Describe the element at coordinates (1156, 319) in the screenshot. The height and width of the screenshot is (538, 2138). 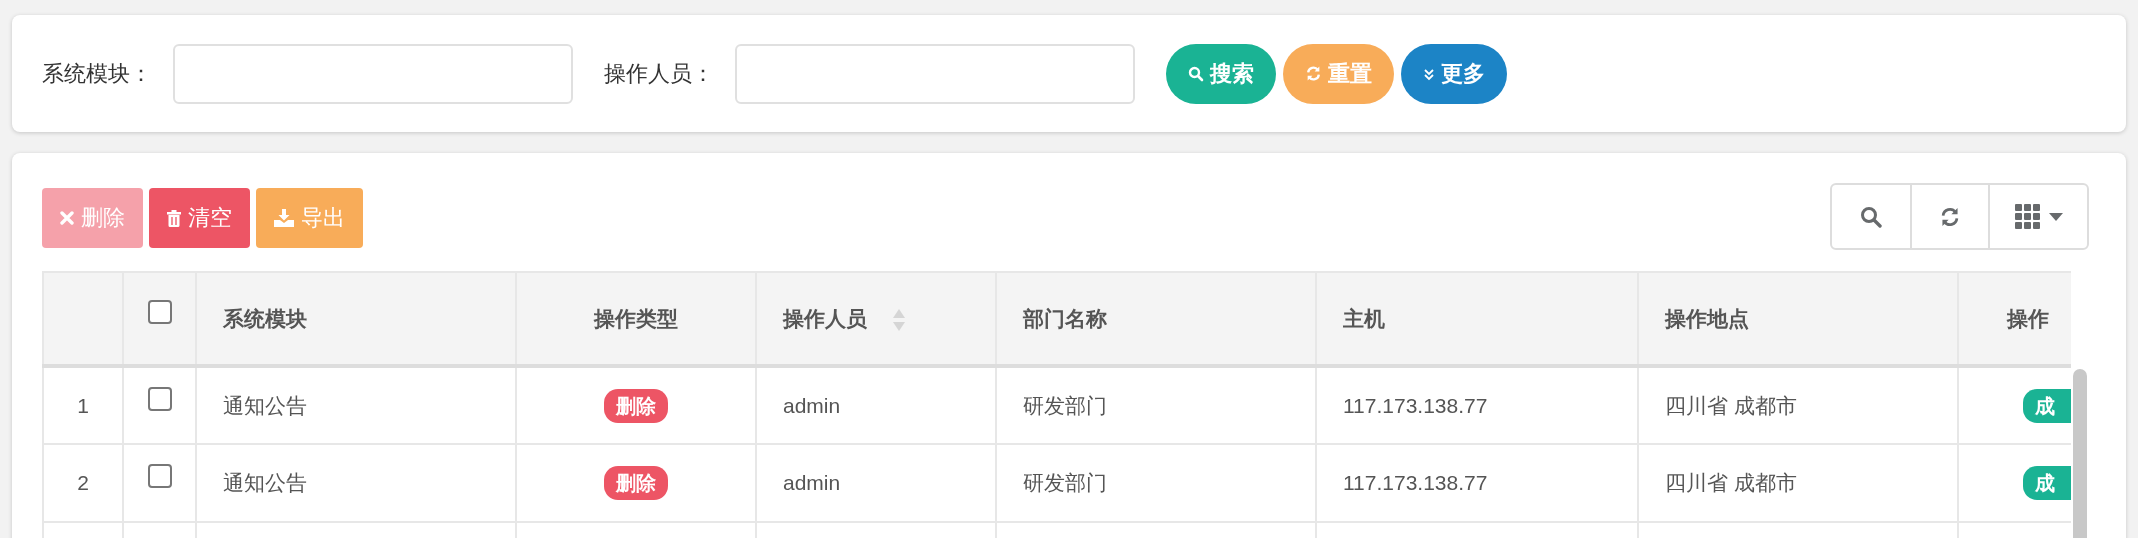
I see `column-header: 部门名称` at that location.